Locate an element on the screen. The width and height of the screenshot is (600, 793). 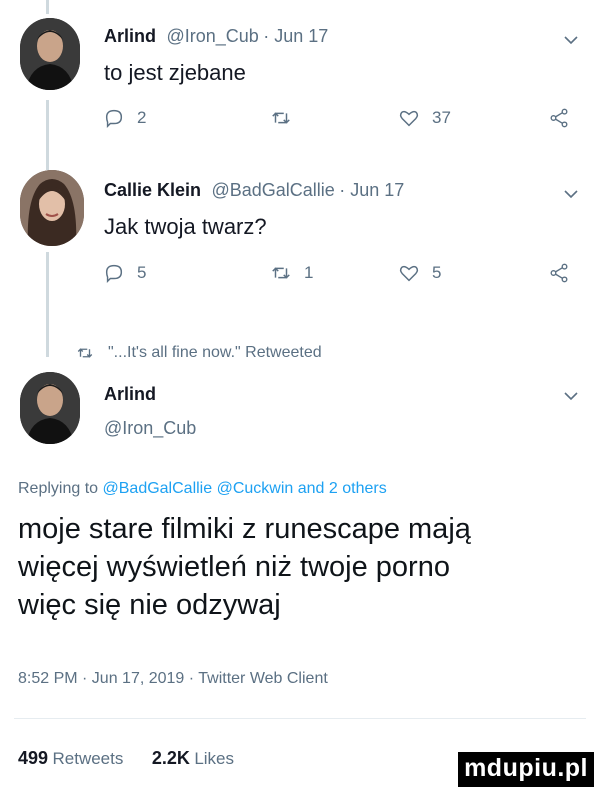
retweet-notice: "...It's all fine now." Retweeted is located at coordinates (199, 353).